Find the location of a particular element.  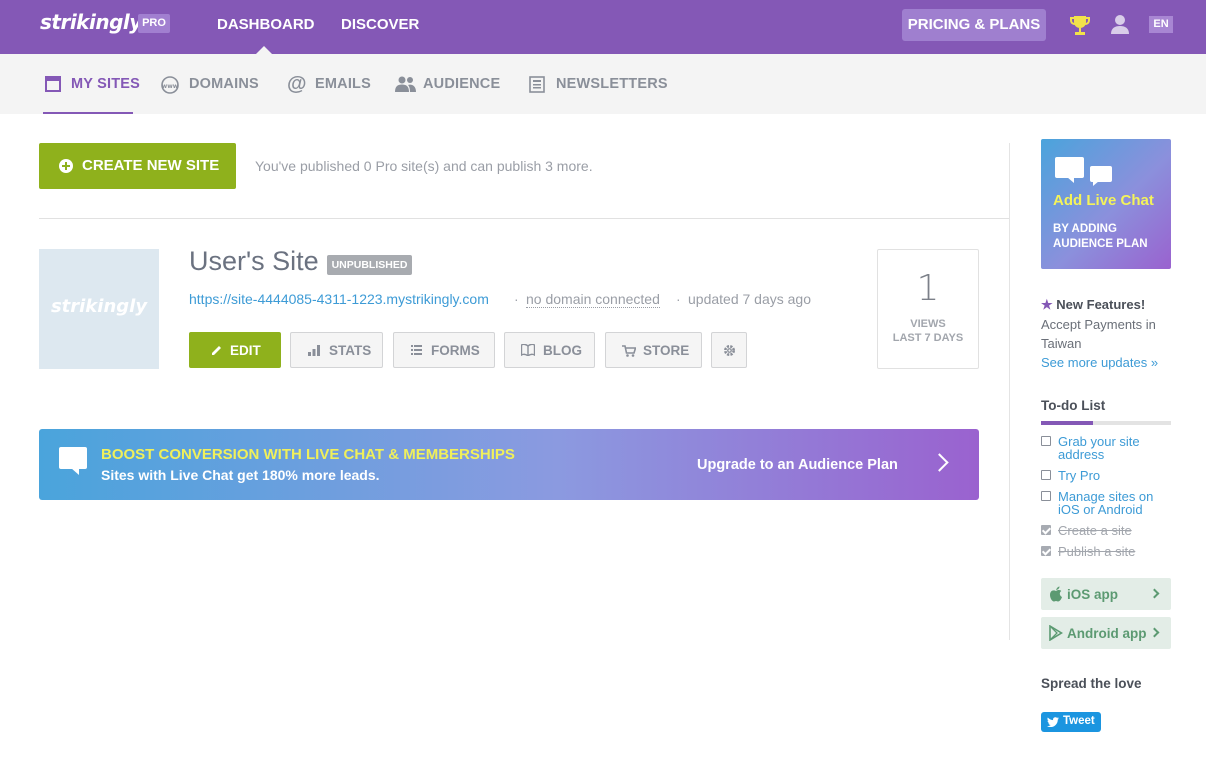

todo-list-title: To-do List is located at coordinates (1073, 405).